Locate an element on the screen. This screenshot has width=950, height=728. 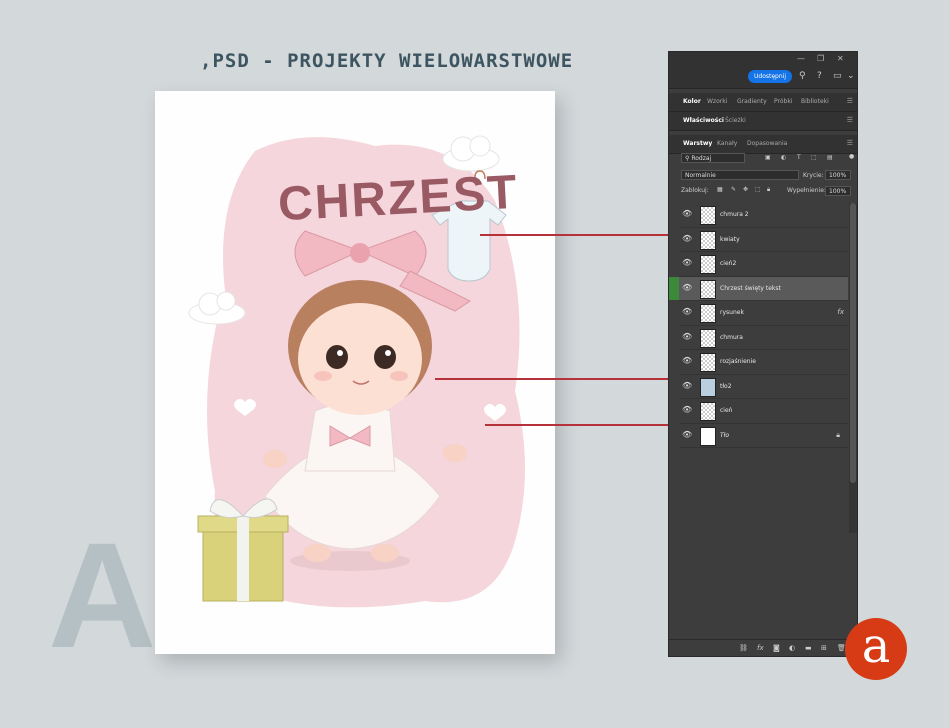
minimize-icon: — is located at coordinates (801, 58).